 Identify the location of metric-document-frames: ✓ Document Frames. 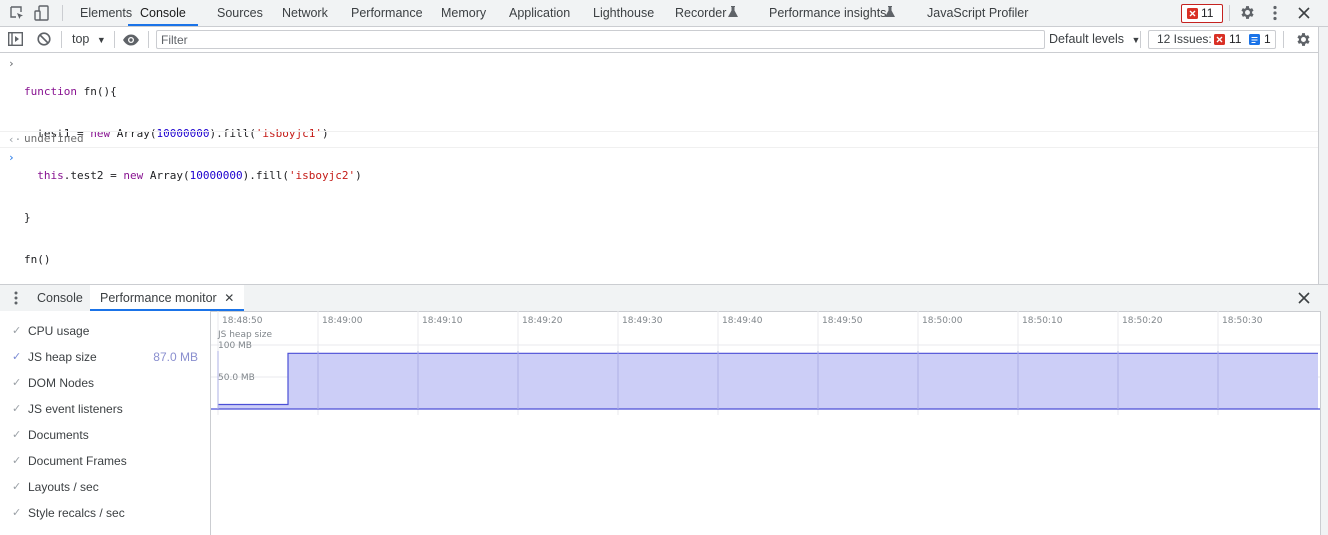
(105, 461).